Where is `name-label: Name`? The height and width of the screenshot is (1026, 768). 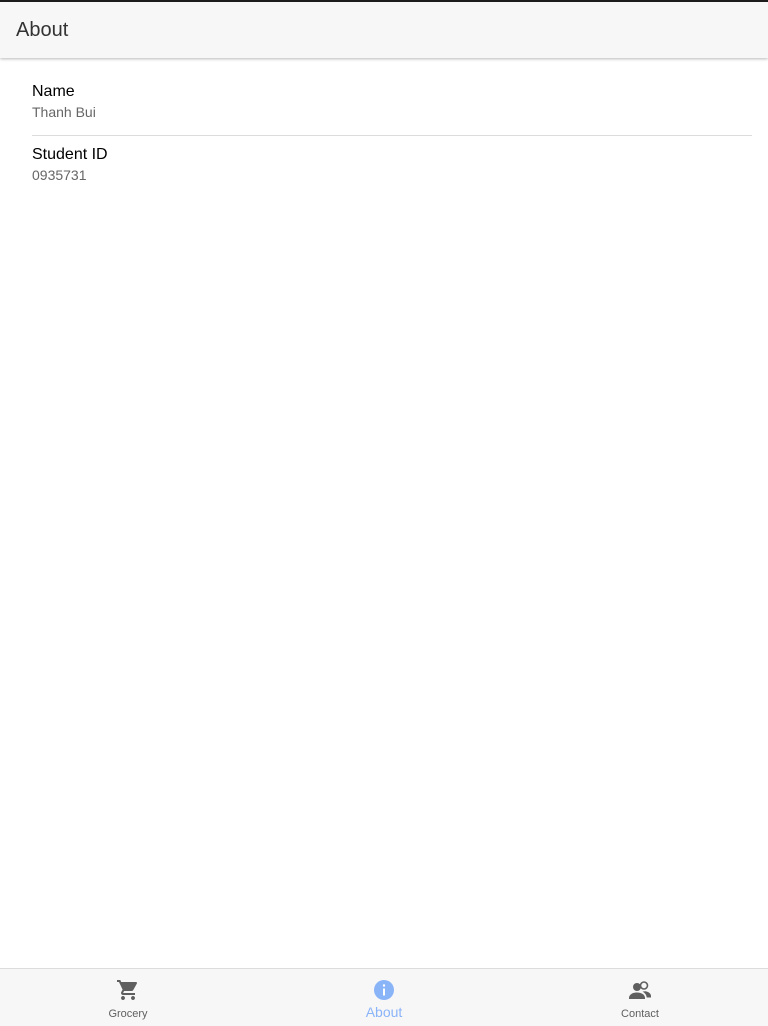
name-label: Name is located at coordinates (53, 91).